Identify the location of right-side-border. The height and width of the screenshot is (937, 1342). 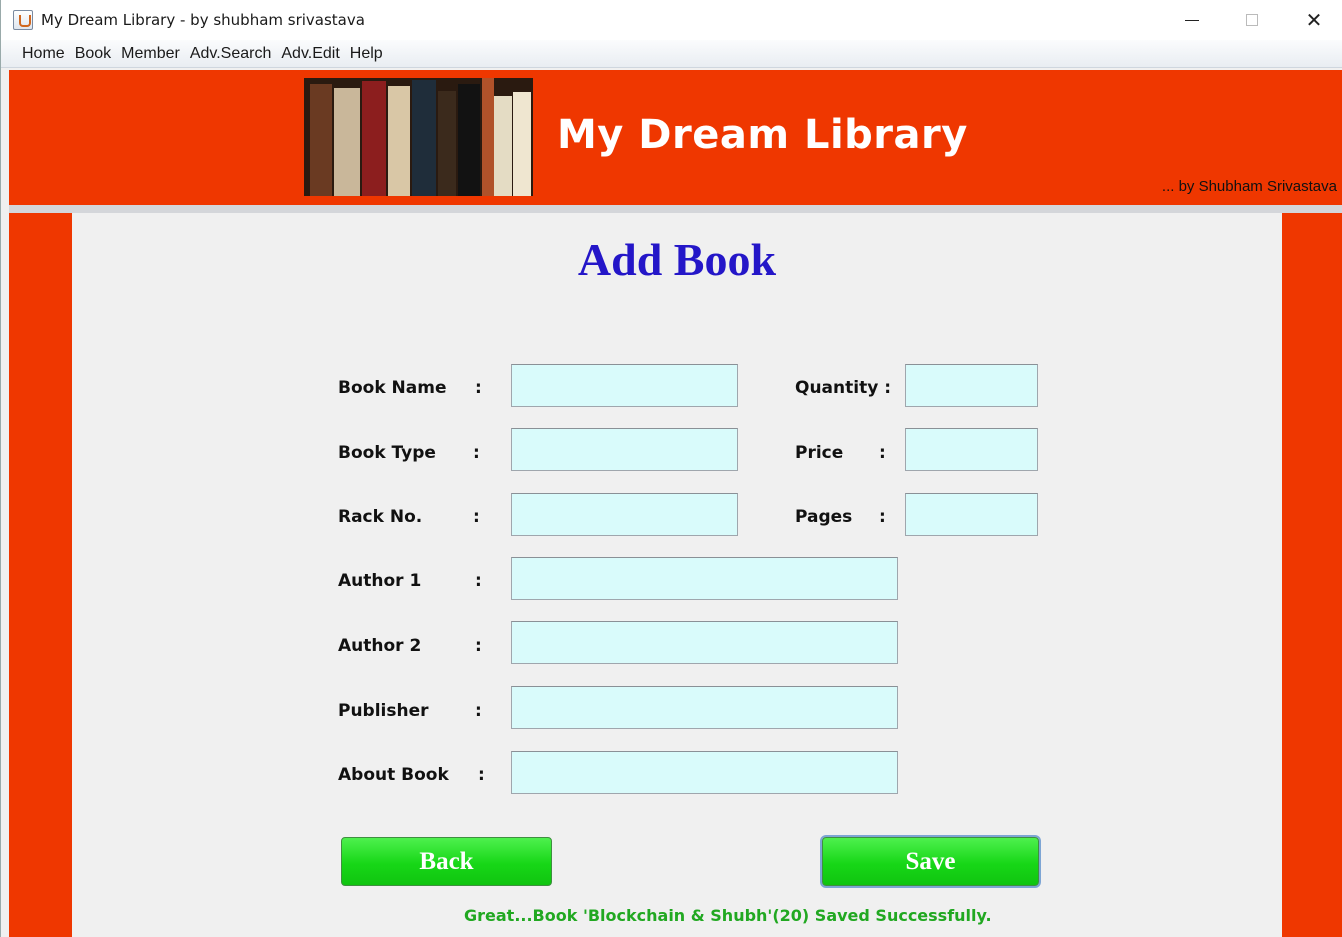
(1312, 575).